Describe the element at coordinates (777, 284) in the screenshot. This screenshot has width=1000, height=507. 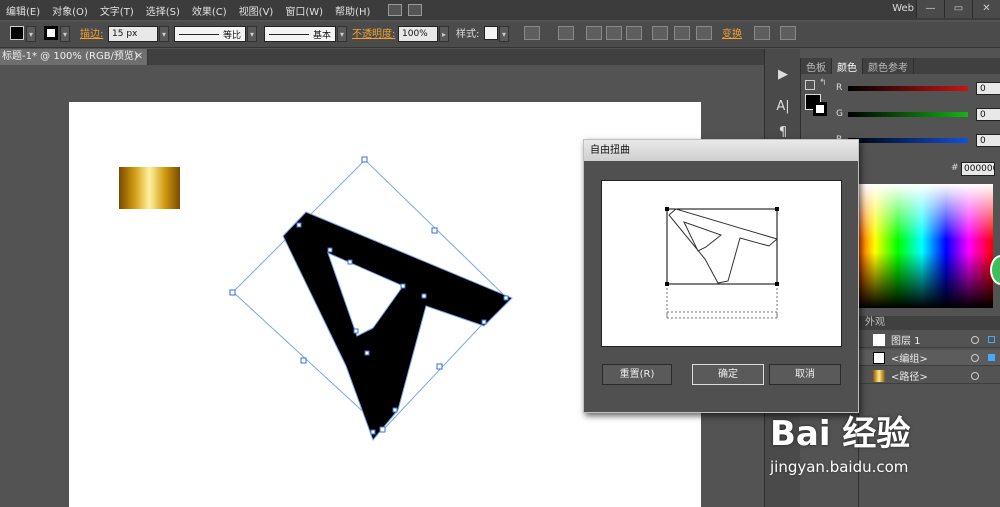
I see `corner-handle-br` at that location.